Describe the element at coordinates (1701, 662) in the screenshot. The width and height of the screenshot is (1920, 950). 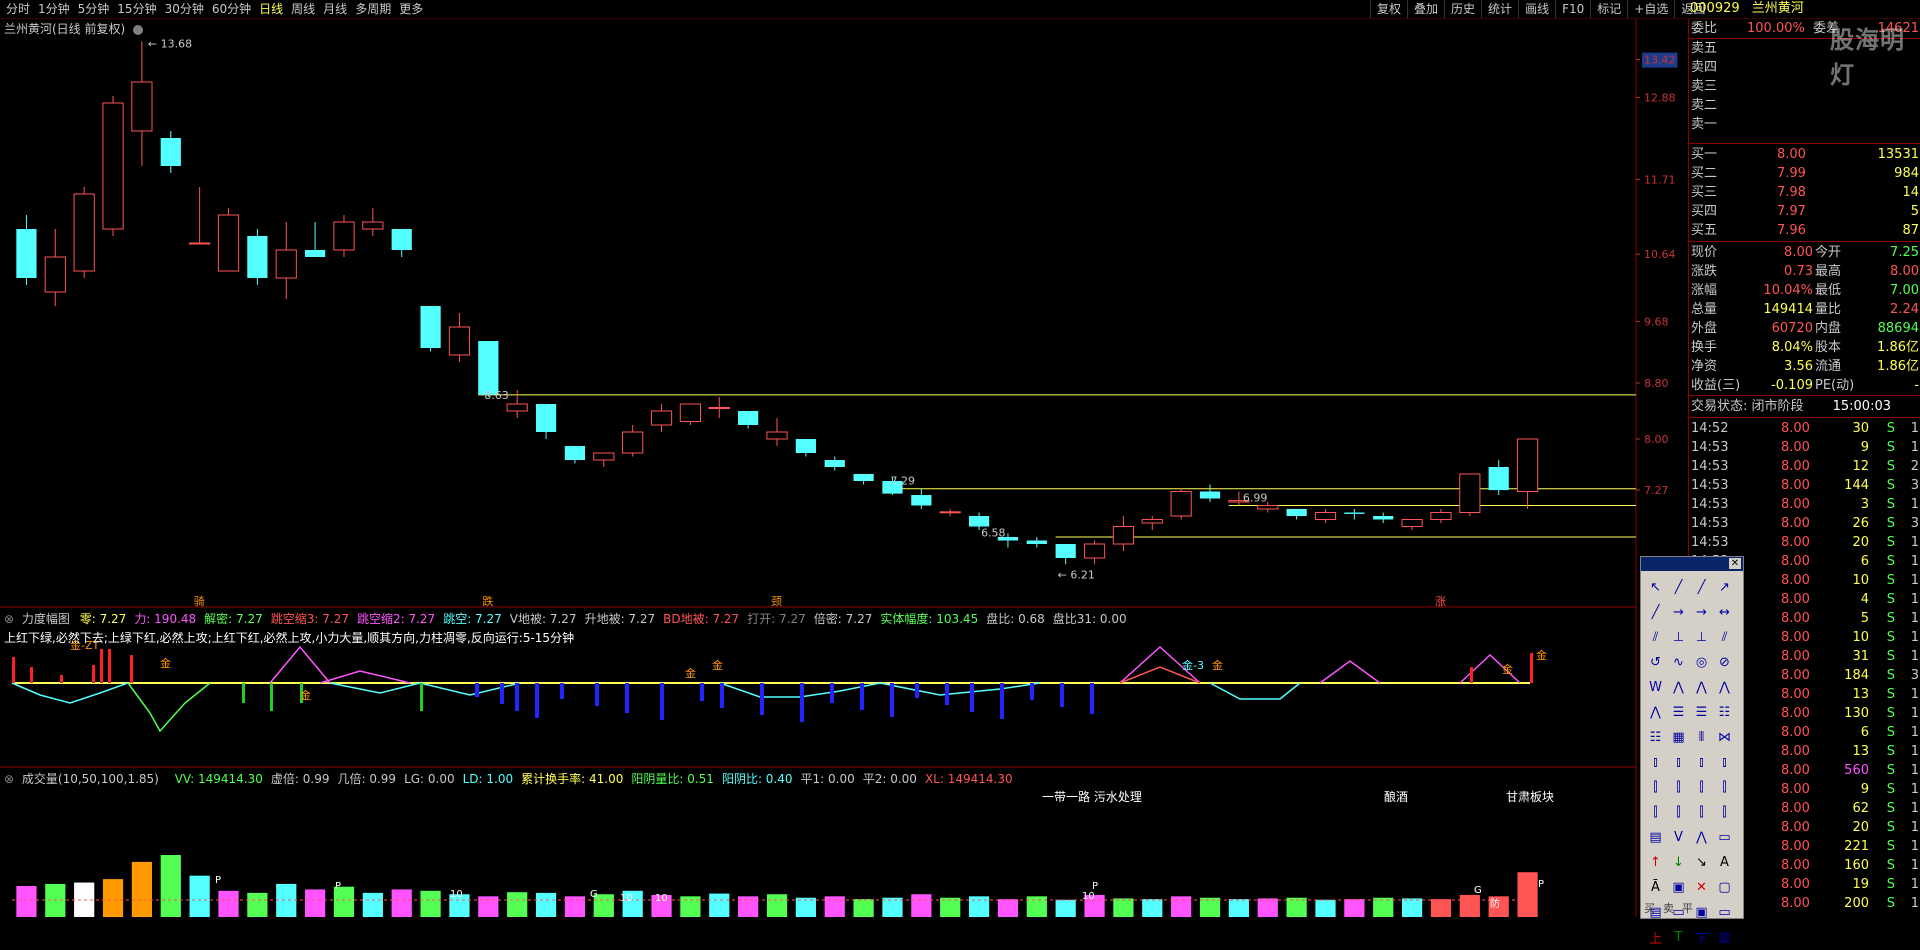
I see `palette-tool-icon: ◎` at that location.